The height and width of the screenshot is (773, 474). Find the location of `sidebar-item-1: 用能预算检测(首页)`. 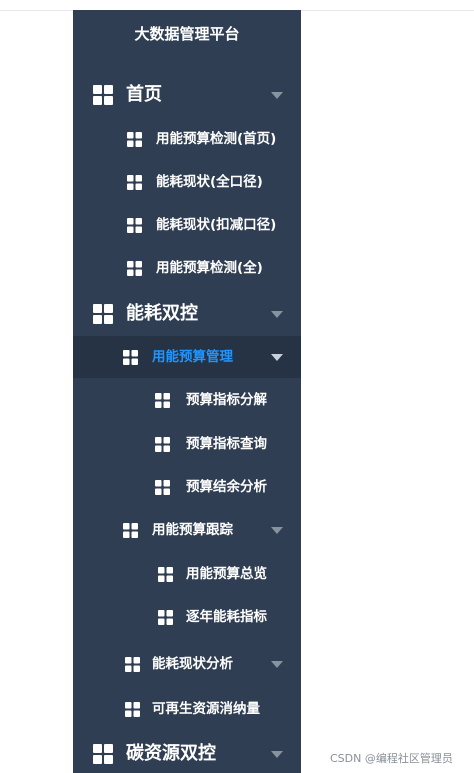

sidebar-item-1: 用能预算检测(首页) is located at coordinates (187, 139).